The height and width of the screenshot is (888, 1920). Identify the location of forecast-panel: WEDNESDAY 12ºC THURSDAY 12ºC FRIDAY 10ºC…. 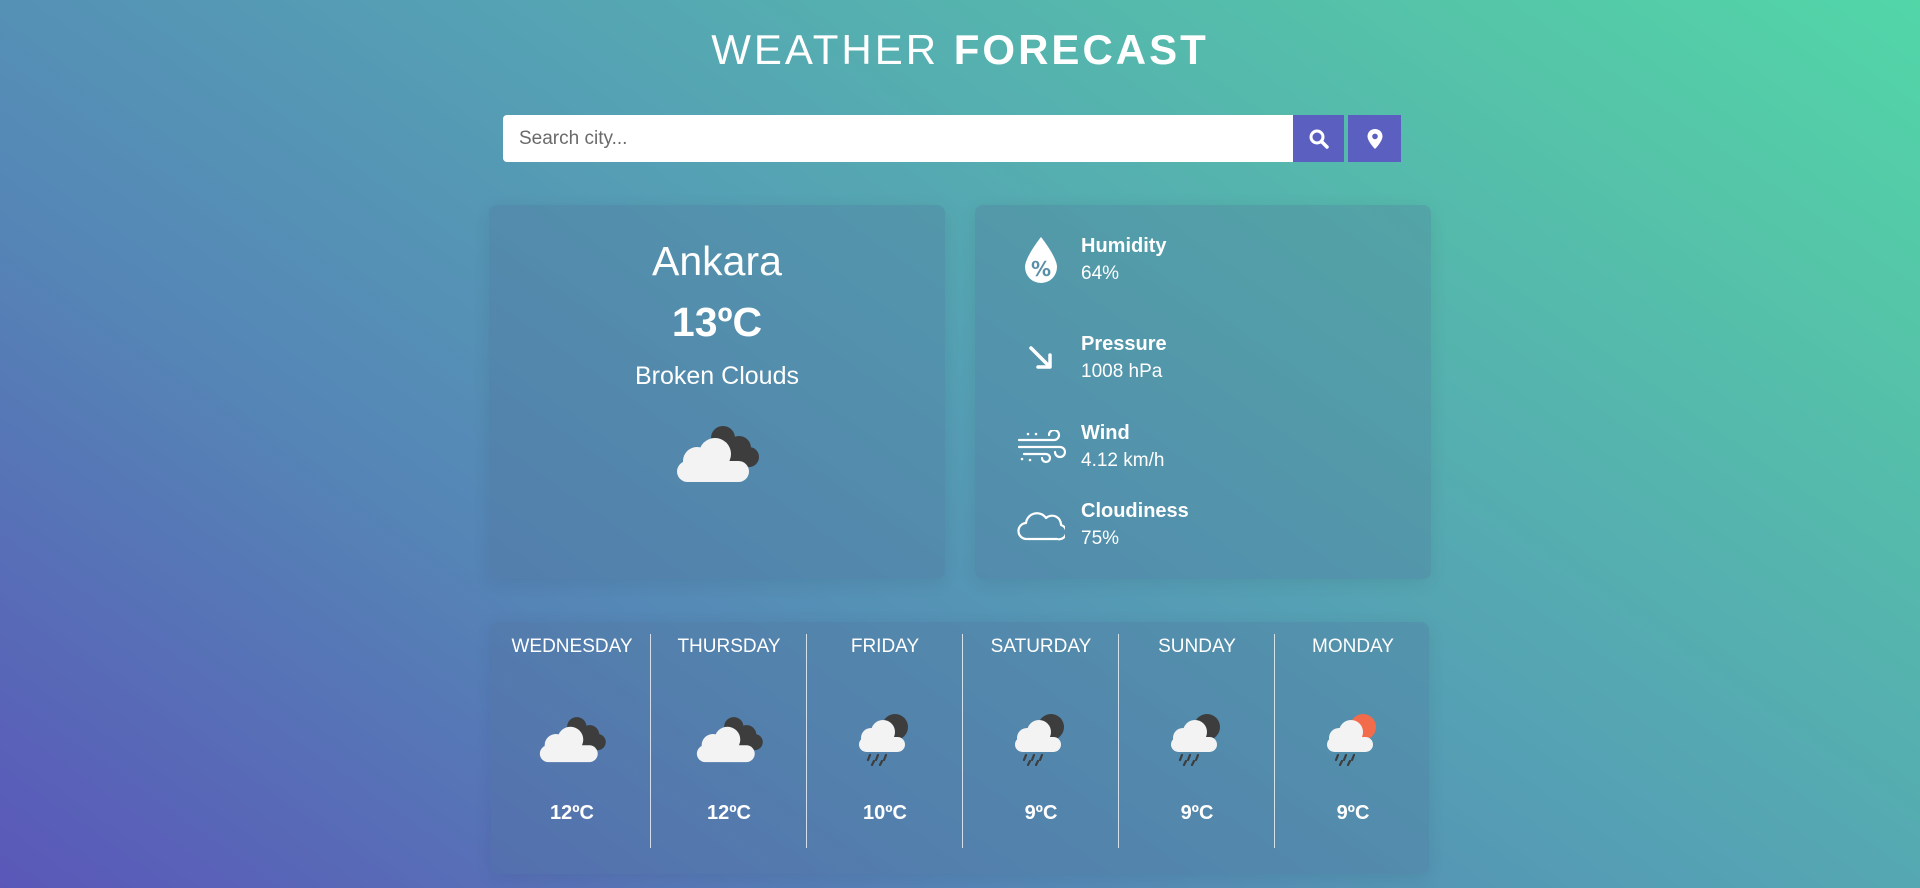
(960, 748).